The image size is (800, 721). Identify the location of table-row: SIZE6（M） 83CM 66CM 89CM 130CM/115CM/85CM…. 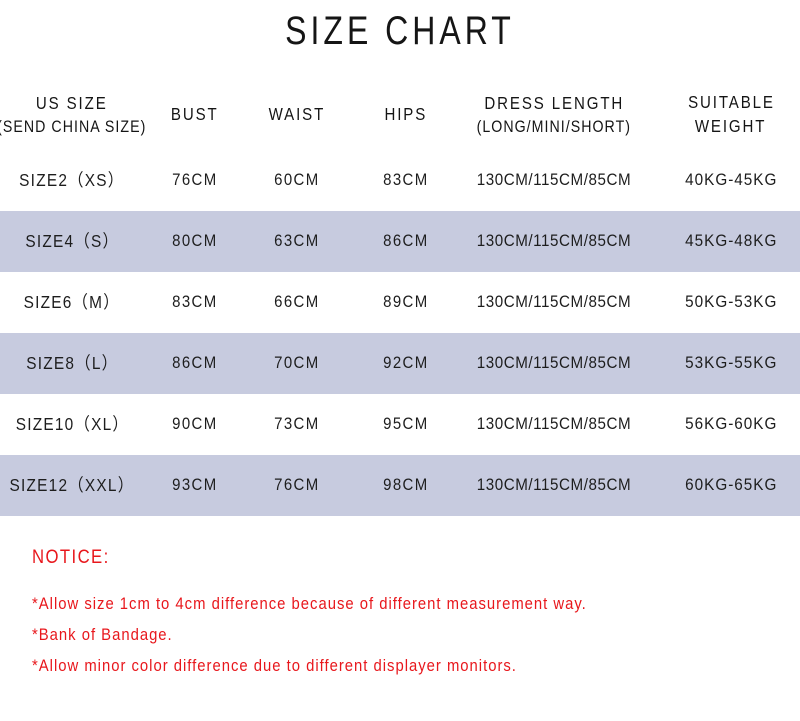
(400, 302).